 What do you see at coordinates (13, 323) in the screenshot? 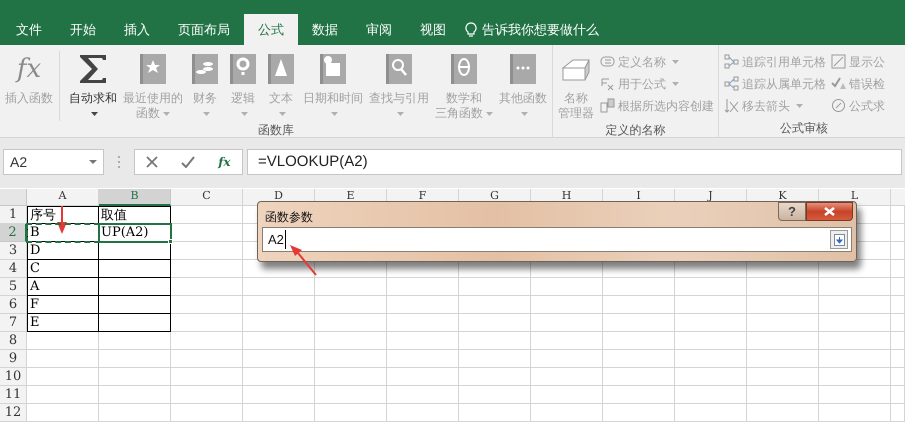
I see `row-header: 7` at bounding box center [13, 323].